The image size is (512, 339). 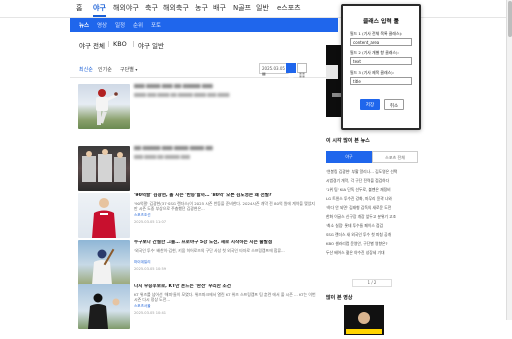 I want to click on article-time: 2025.03.05 11:07, so click(x=150, y=222).